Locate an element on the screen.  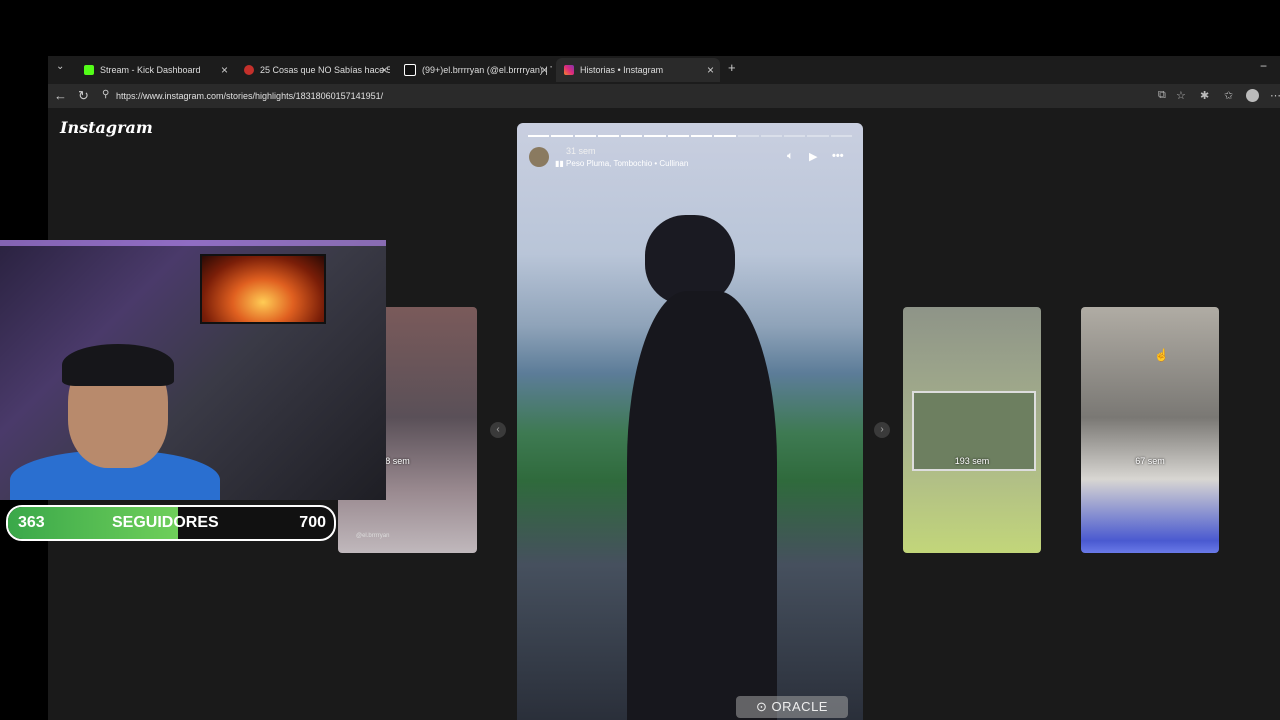
streamer-cap is located at coordinates (118, 365).